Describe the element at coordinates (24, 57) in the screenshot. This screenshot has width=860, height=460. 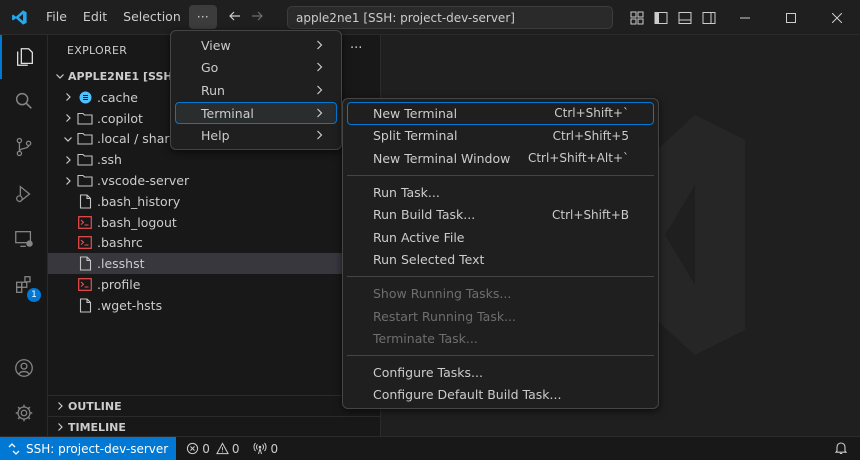
I see `explorer-icon` at that location.